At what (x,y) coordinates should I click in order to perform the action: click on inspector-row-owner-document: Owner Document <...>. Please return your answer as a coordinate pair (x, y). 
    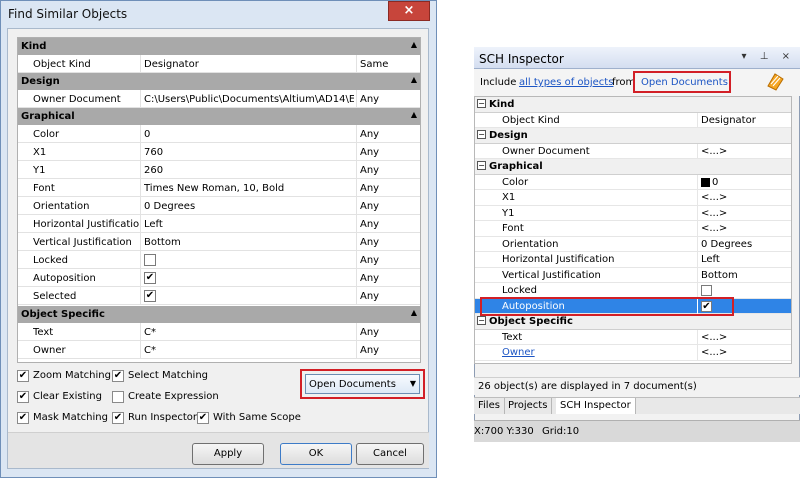
    Looking at the image, I should click on (633, 151).